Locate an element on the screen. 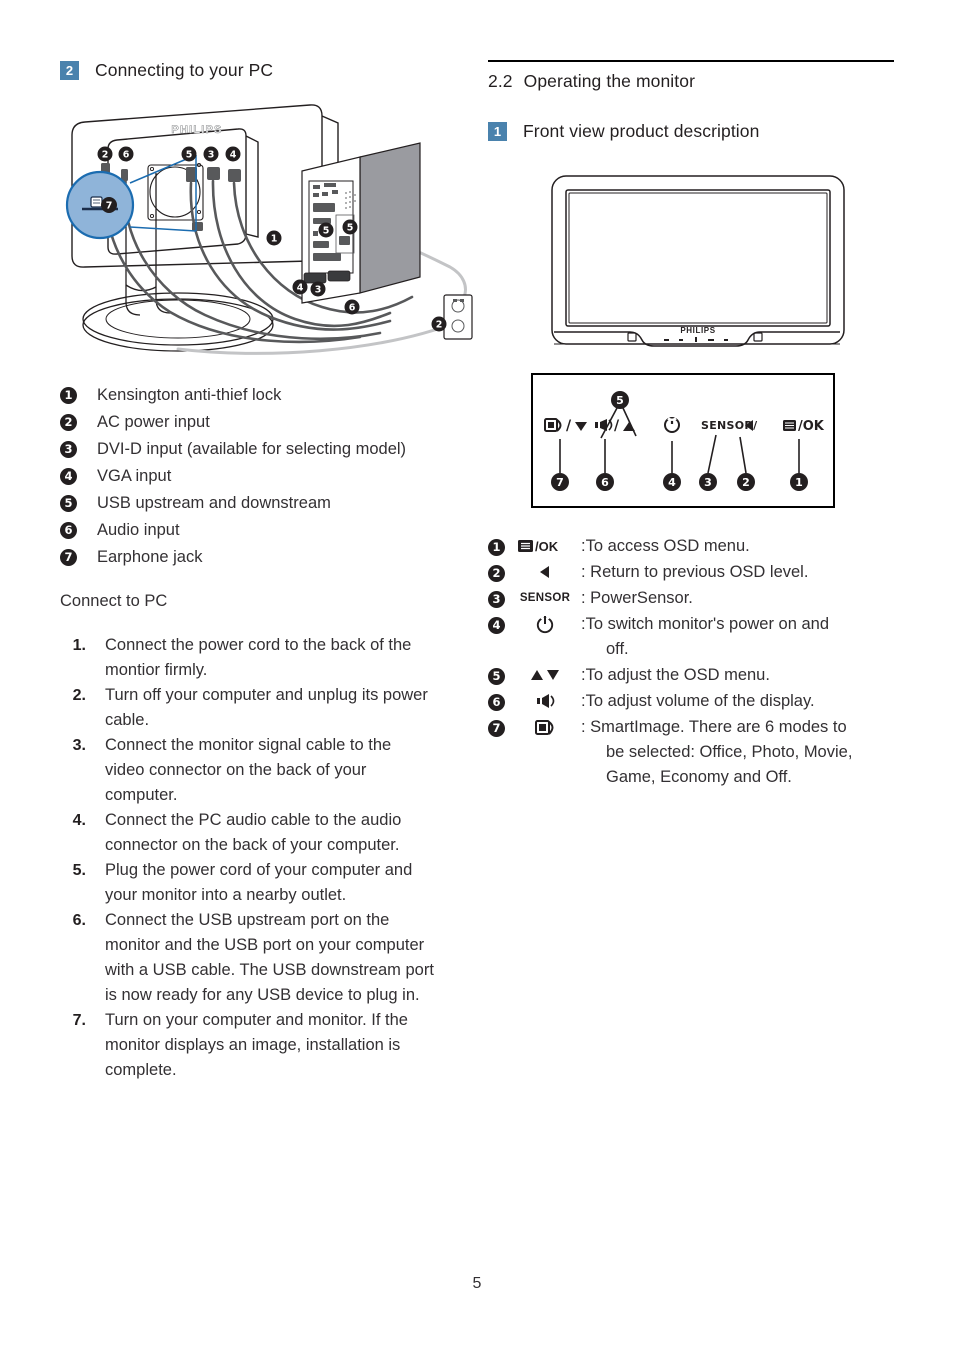  callout-number: 1 is located at coordinates (68, 395).